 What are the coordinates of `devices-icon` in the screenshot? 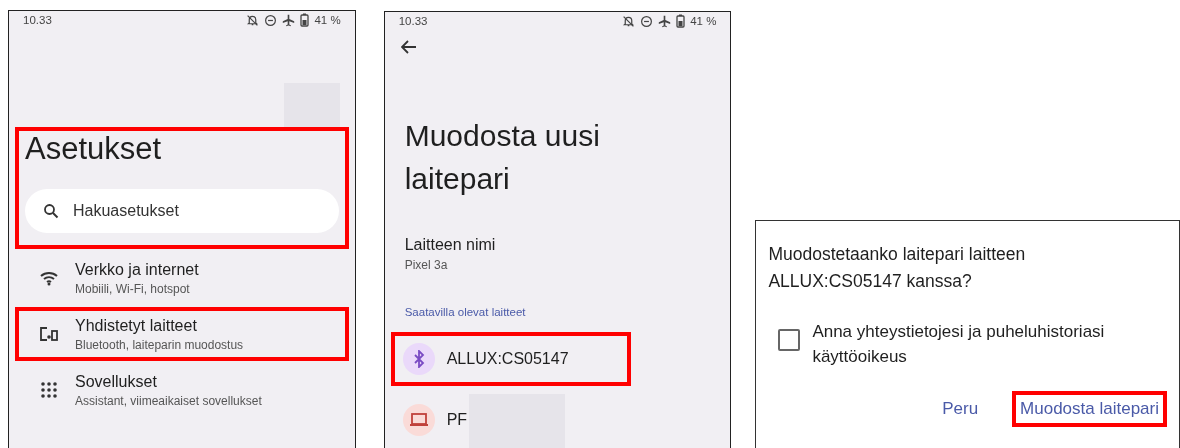 It's located at (49, 334).